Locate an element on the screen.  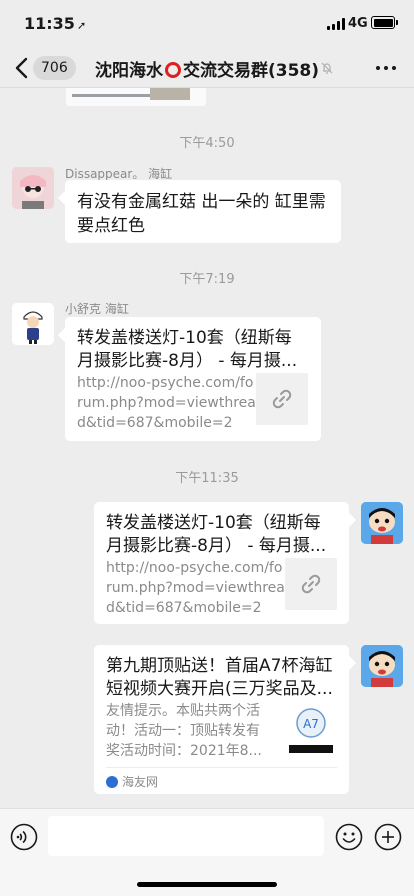
home-indicator is located at coordinates (207, 884).